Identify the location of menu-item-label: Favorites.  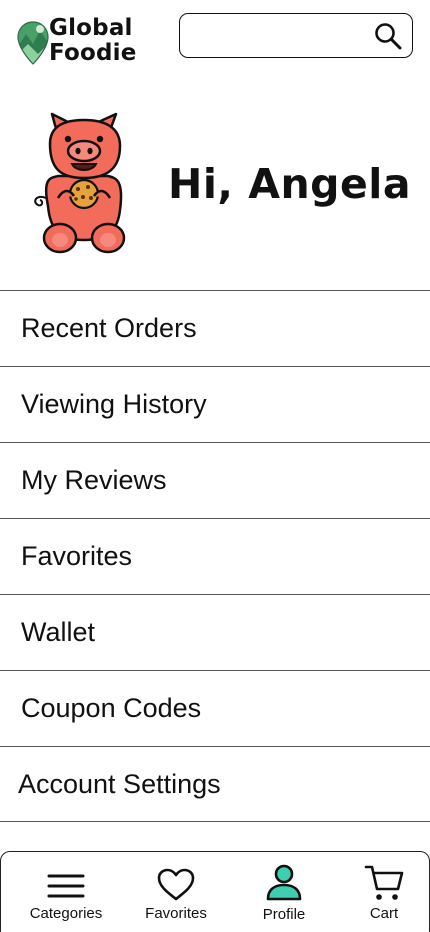
(77, 556).